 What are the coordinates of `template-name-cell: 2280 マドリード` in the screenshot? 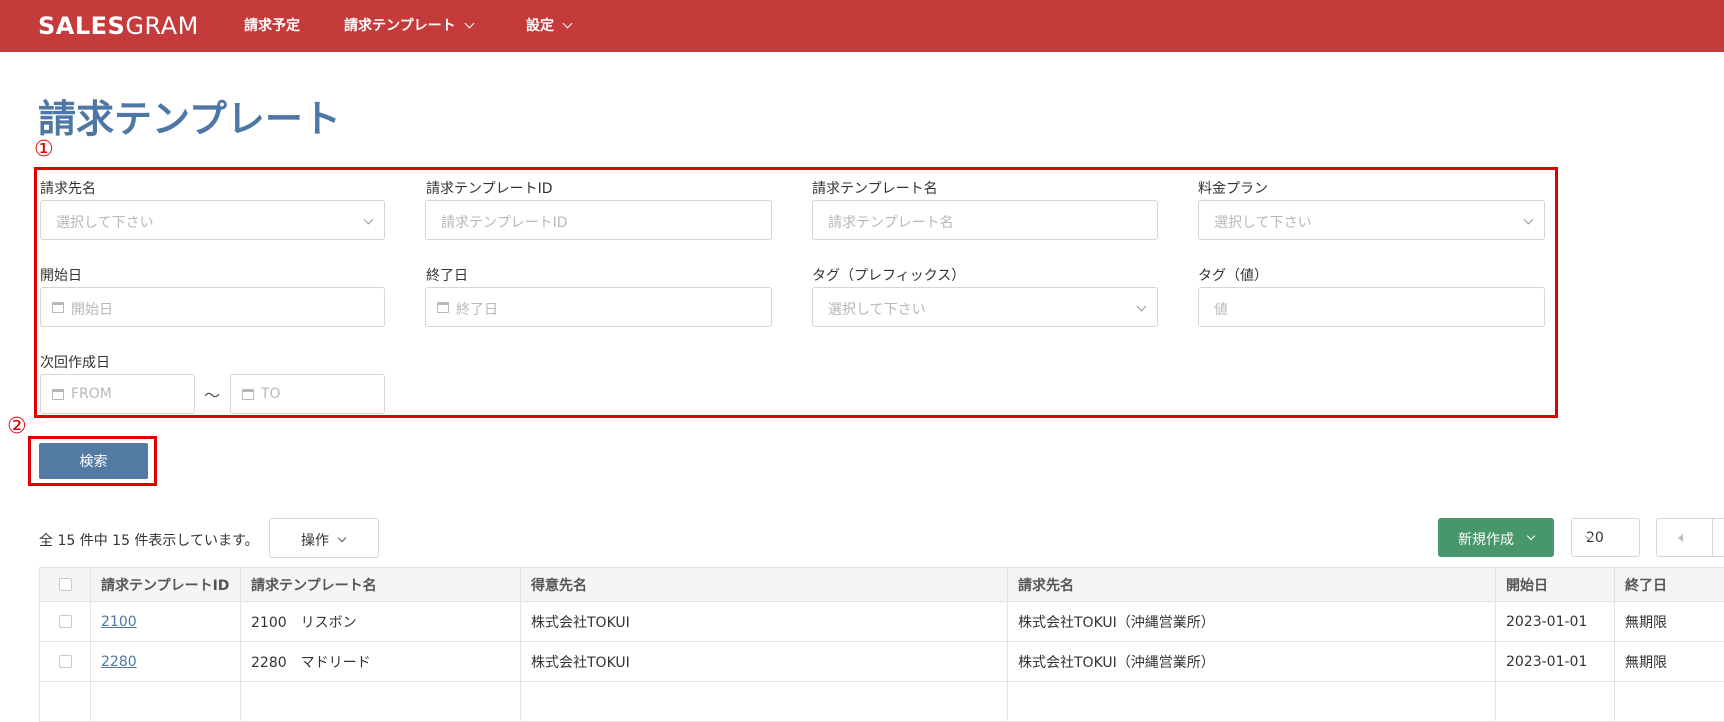 It's located at (381, 662).